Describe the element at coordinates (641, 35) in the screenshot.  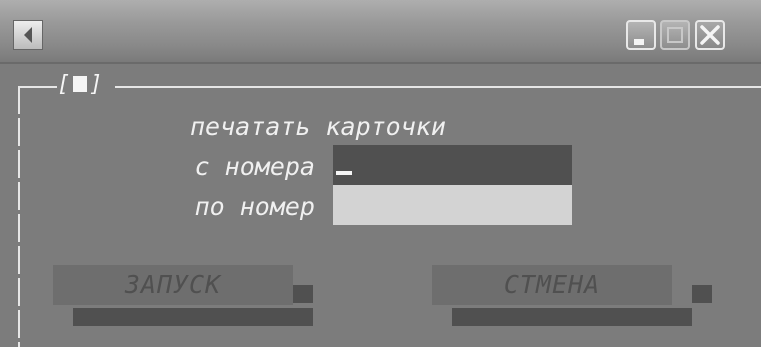
I see `minimize-button` at that location.